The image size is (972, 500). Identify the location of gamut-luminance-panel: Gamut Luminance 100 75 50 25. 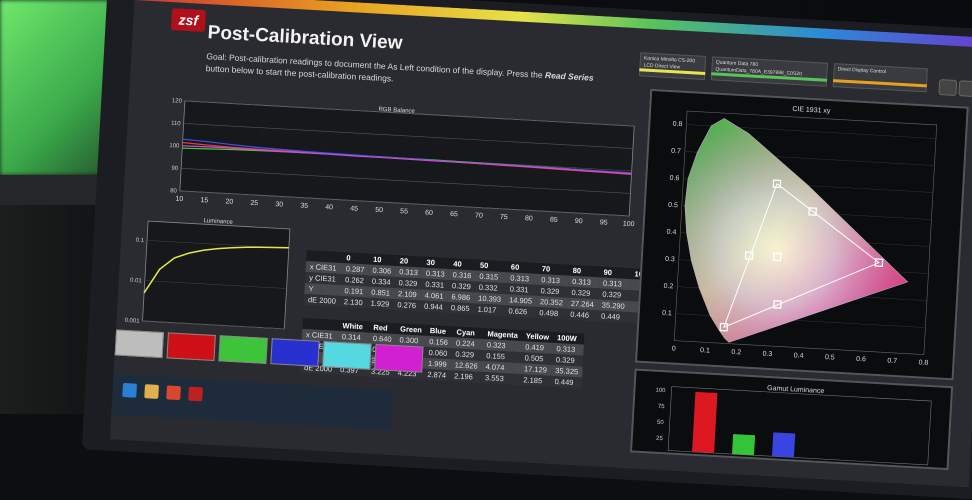
(791, 419).